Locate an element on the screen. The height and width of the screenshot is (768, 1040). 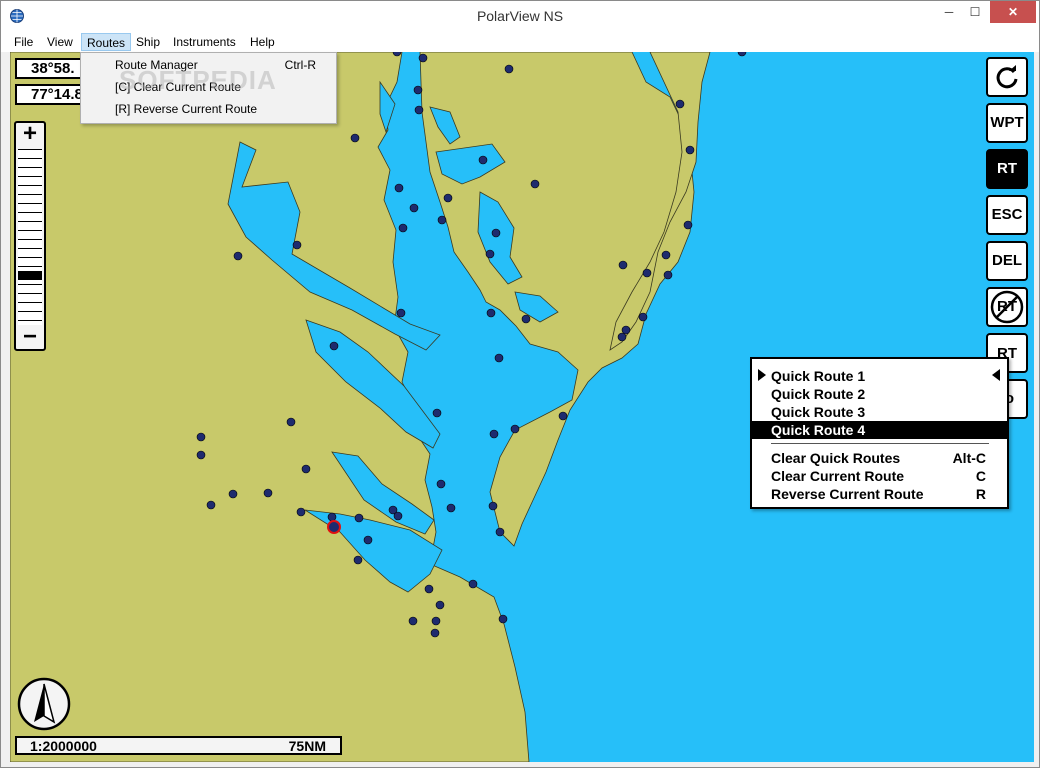
watermark: SOFTPEDIA is located at coordinates (198, 80).